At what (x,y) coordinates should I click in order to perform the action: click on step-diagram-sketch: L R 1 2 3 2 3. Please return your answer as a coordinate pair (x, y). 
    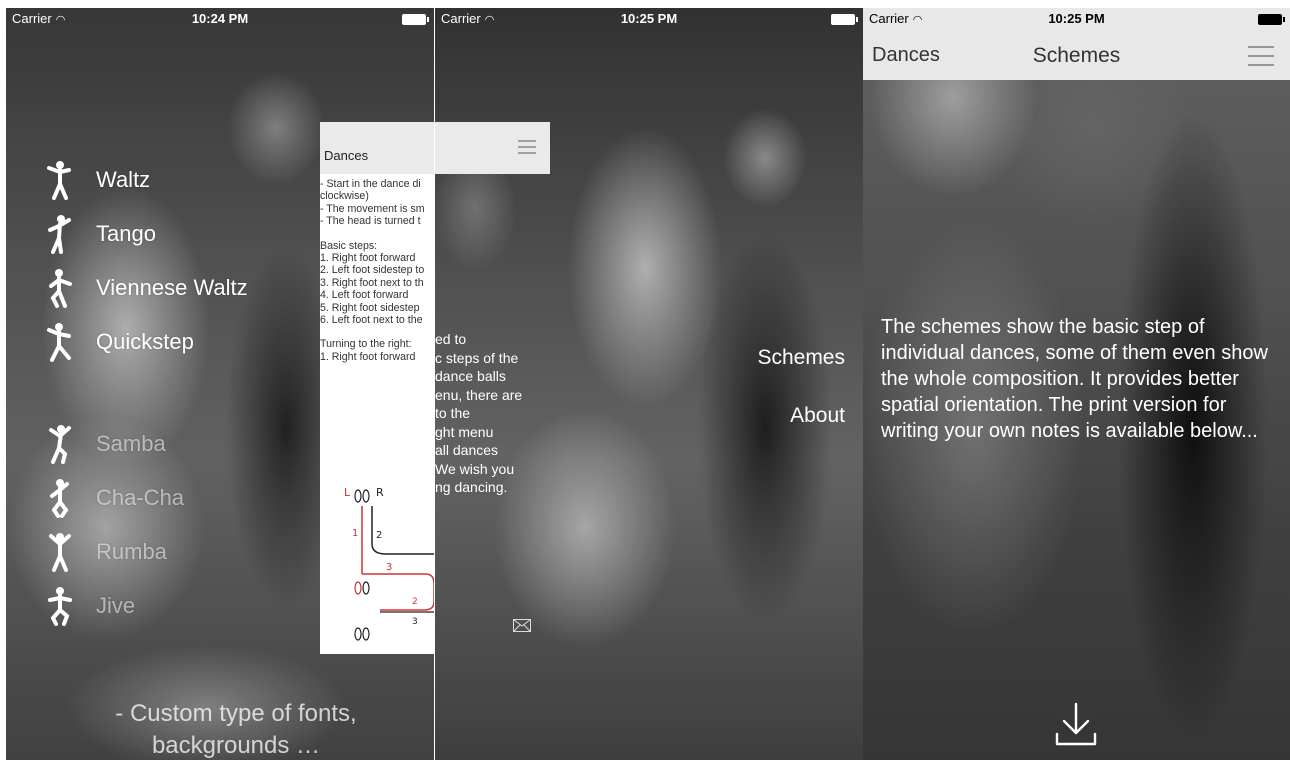
    Looking at the image, I should click on (389, 563).